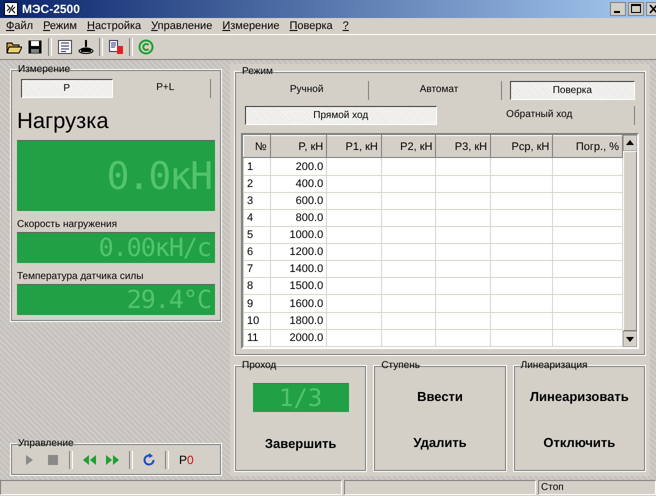 Image resolution: width=656 pixels, height=496 pixels. What do you see at coordinates (46, 443) in the screenshot?
I see `group-label: Управление` at bounding box center [46, 443].